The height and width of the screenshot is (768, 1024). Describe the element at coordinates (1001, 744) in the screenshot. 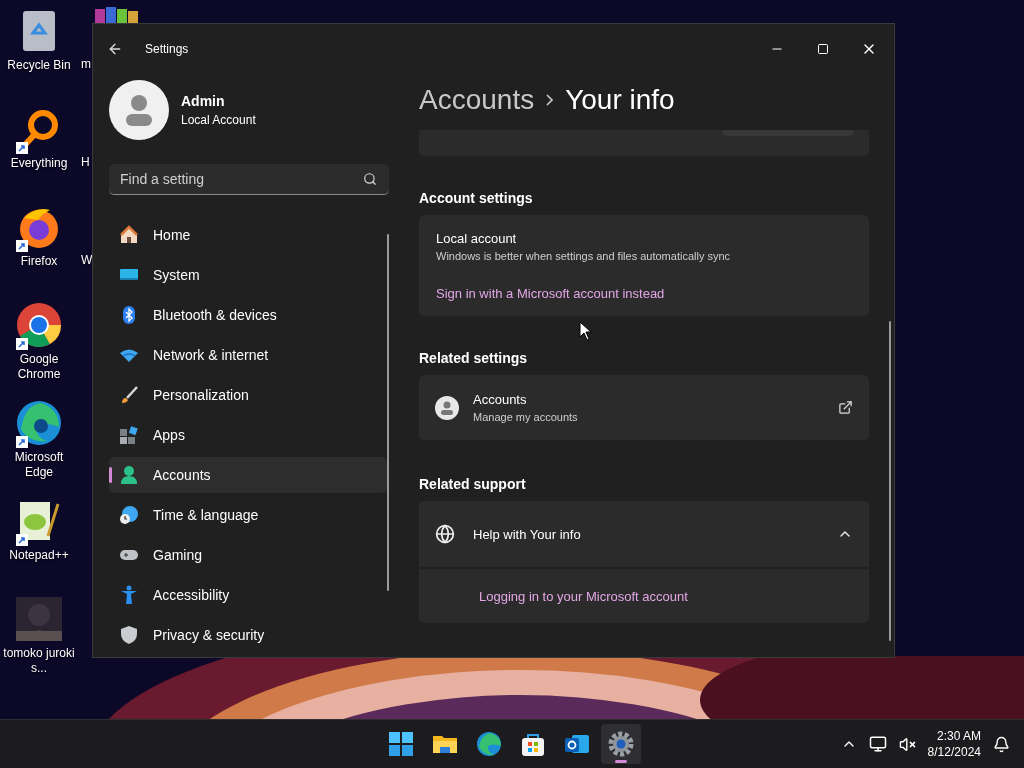

I see `notification-bell-icon` at that location.